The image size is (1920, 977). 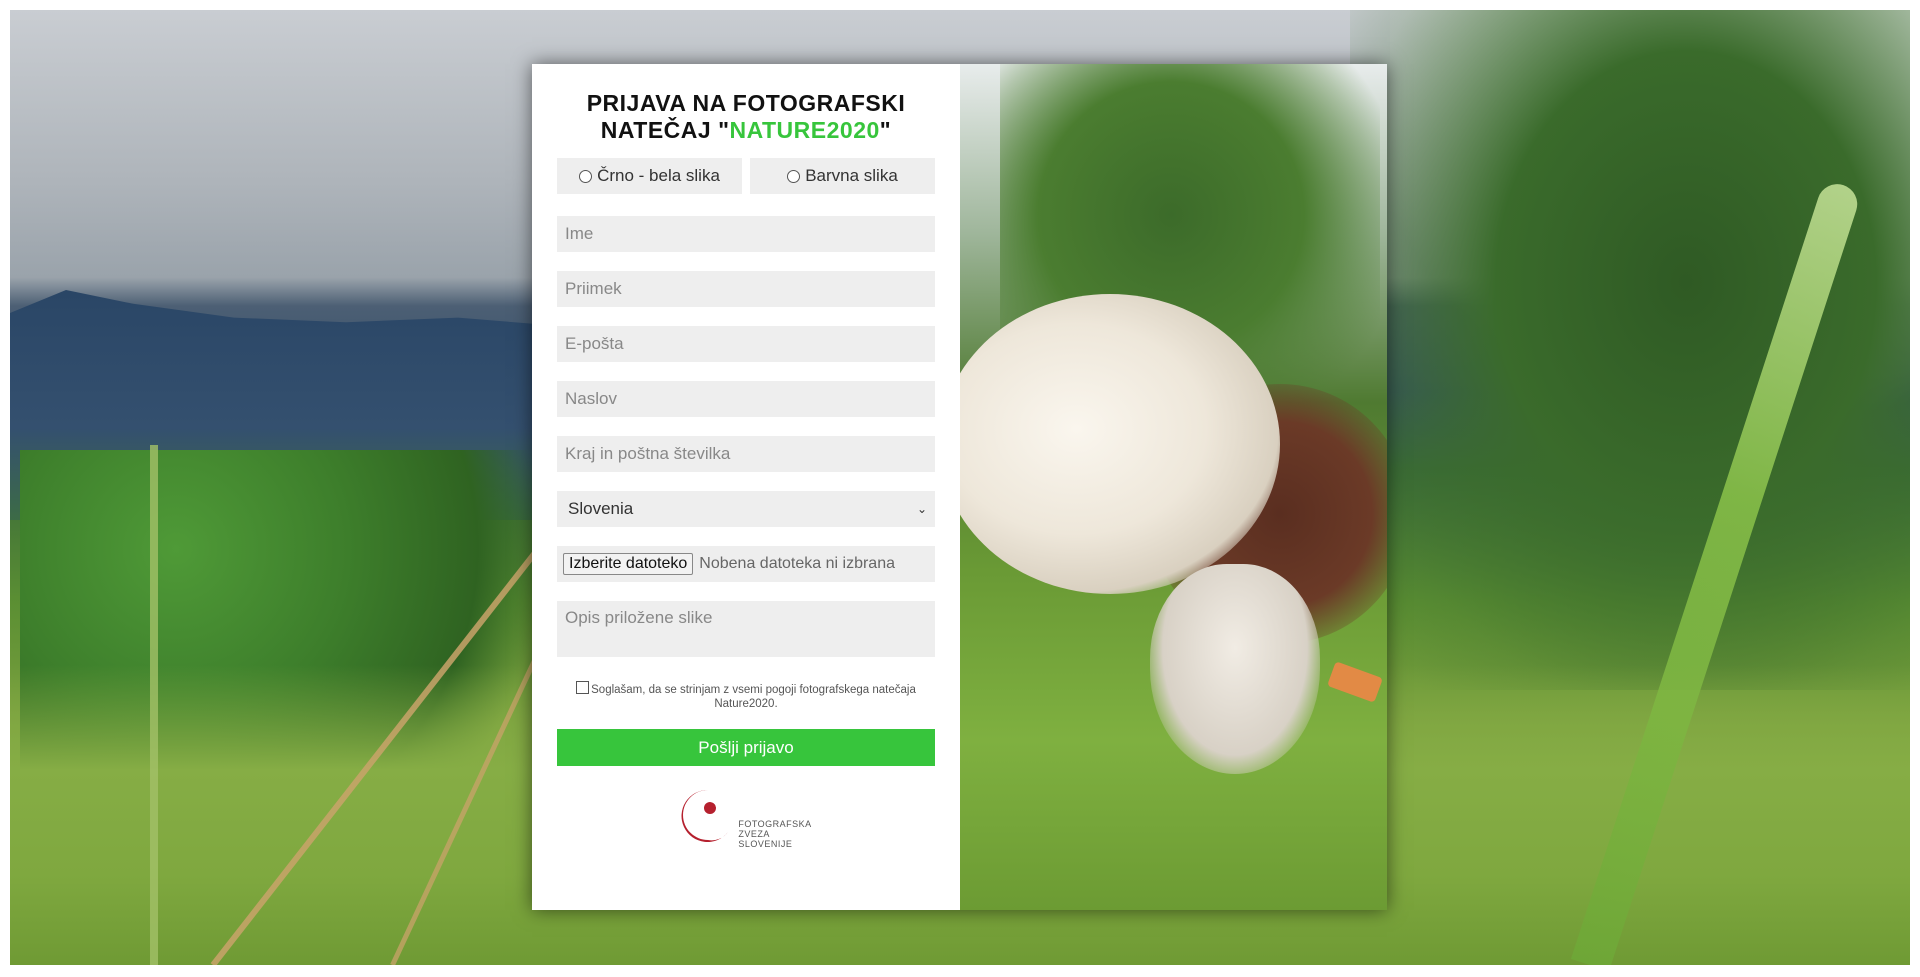 I want to click on fzs-logo: FOTOGRAFSKA ZVEZA SLOVENIJE, so click(x=746, y=818).